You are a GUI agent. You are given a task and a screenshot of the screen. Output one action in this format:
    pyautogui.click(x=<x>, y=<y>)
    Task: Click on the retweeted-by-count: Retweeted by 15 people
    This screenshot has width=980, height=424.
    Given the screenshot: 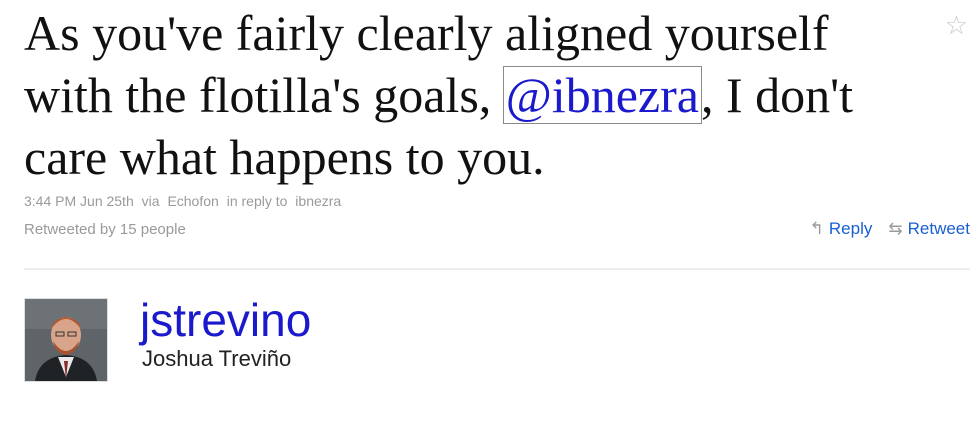 What is the action you would take?
    pyautogui.click(x=105, y=229)
    